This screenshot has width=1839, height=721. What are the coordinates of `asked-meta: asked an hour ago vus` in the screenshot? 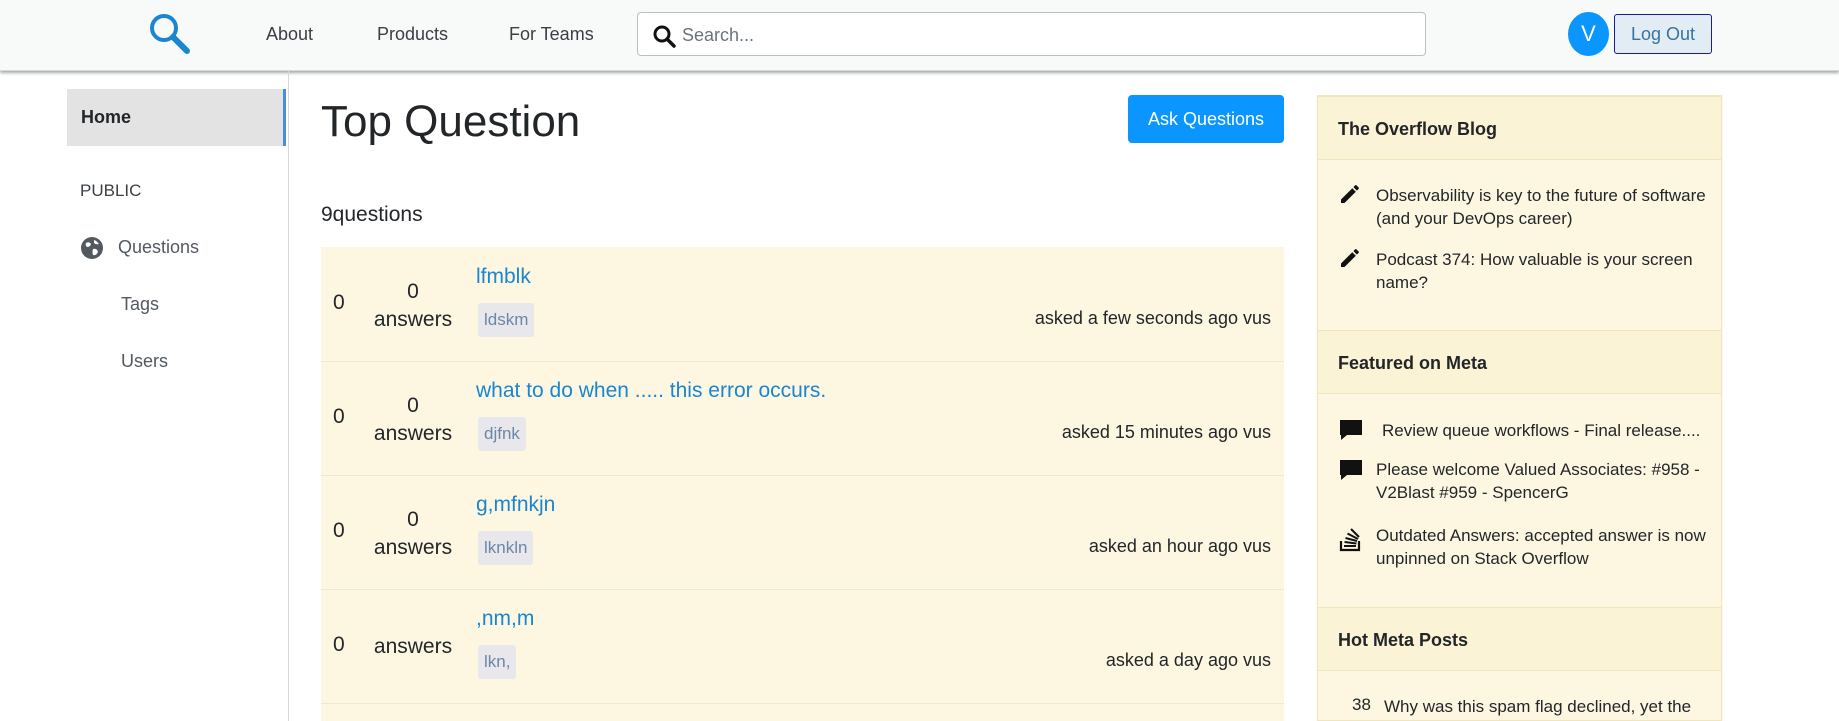 It's located at (1179, 546).